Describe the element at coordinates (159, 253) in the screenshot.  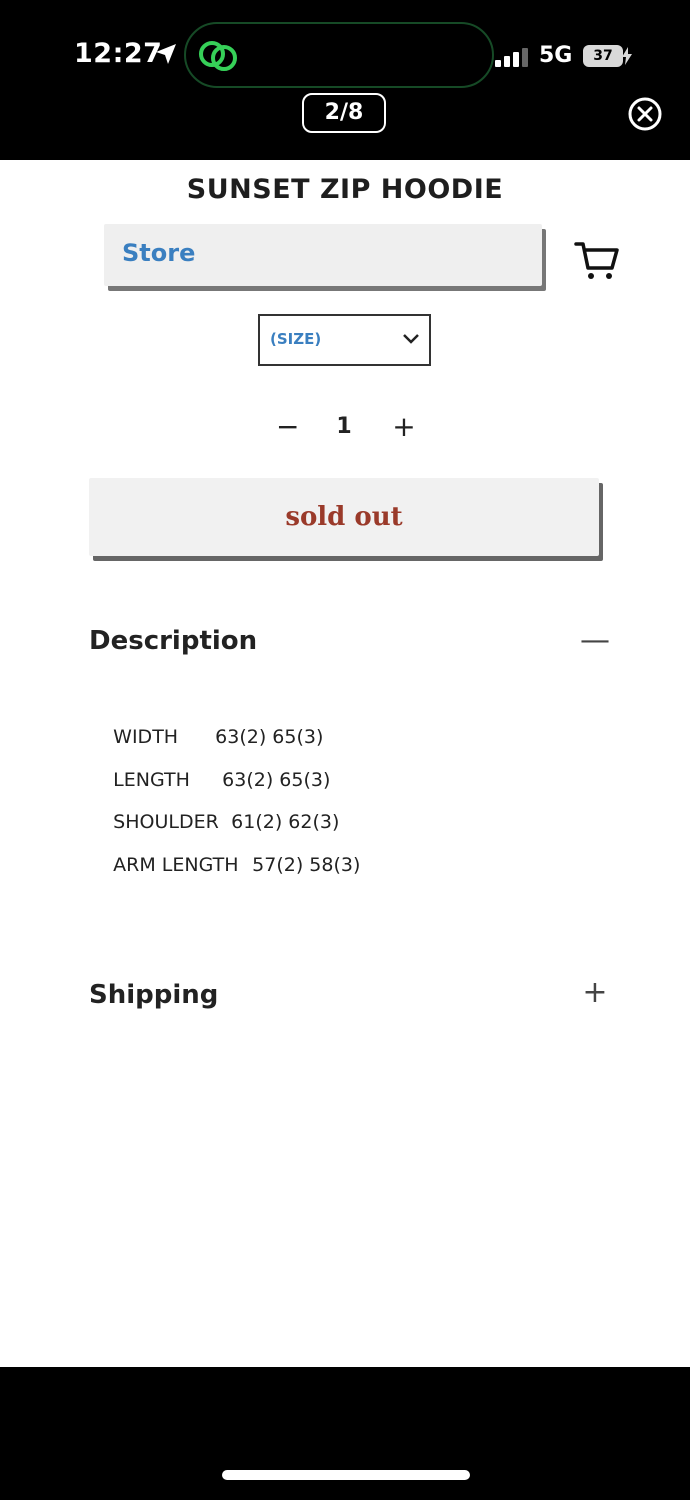
I see `store-label: Store` at that location.